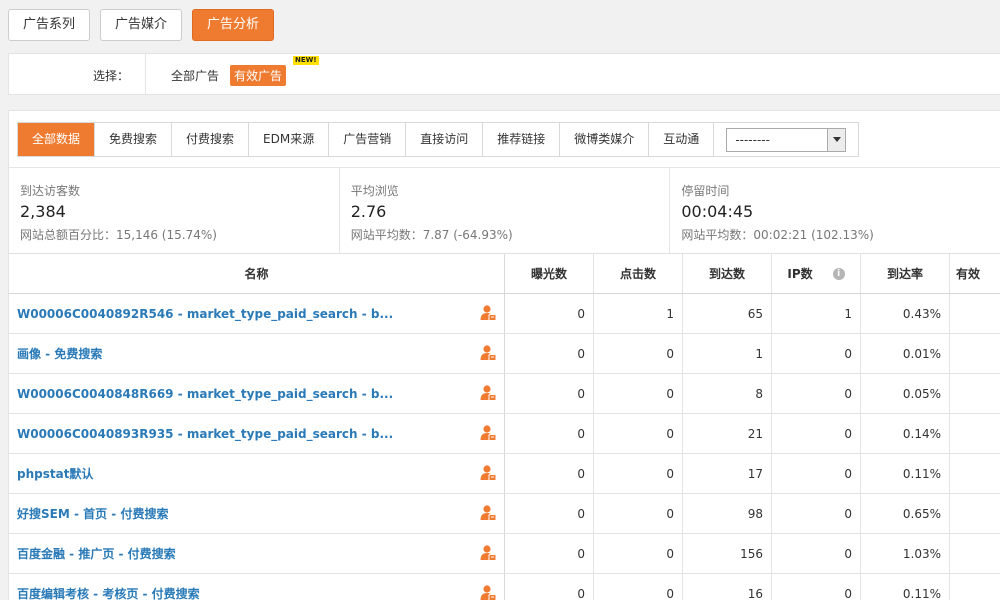  What do you see at coordinates (445, 139) in the screenshot?
I see `source-tab-direct: 直接访问` at bounding box center [445, 139].